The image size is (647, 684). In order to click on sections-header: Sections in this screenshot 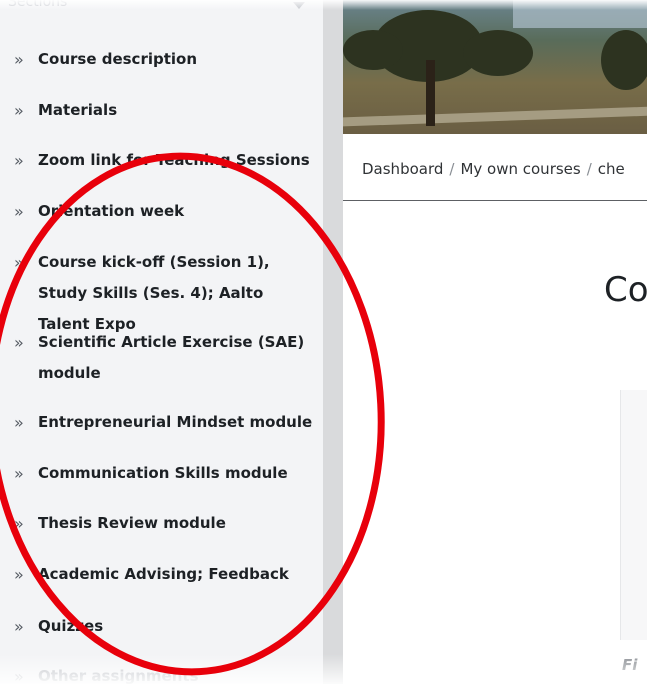, I will do `click(161, 8)`.